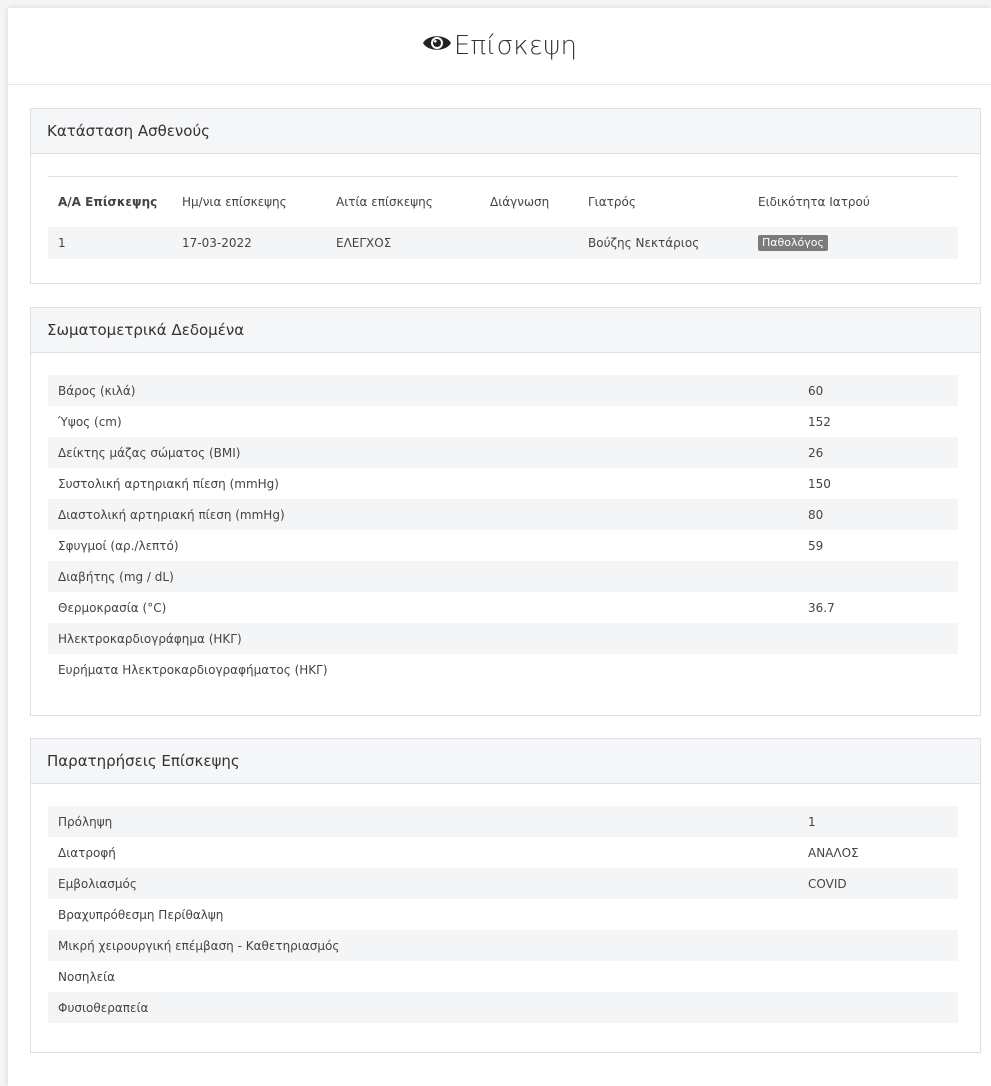 This screenshot has height=1086, width=991. Describe the element at coordinates (103, 1007) in the screenshot. I see `row-label: Φυσιοθεραπεία` at that location.